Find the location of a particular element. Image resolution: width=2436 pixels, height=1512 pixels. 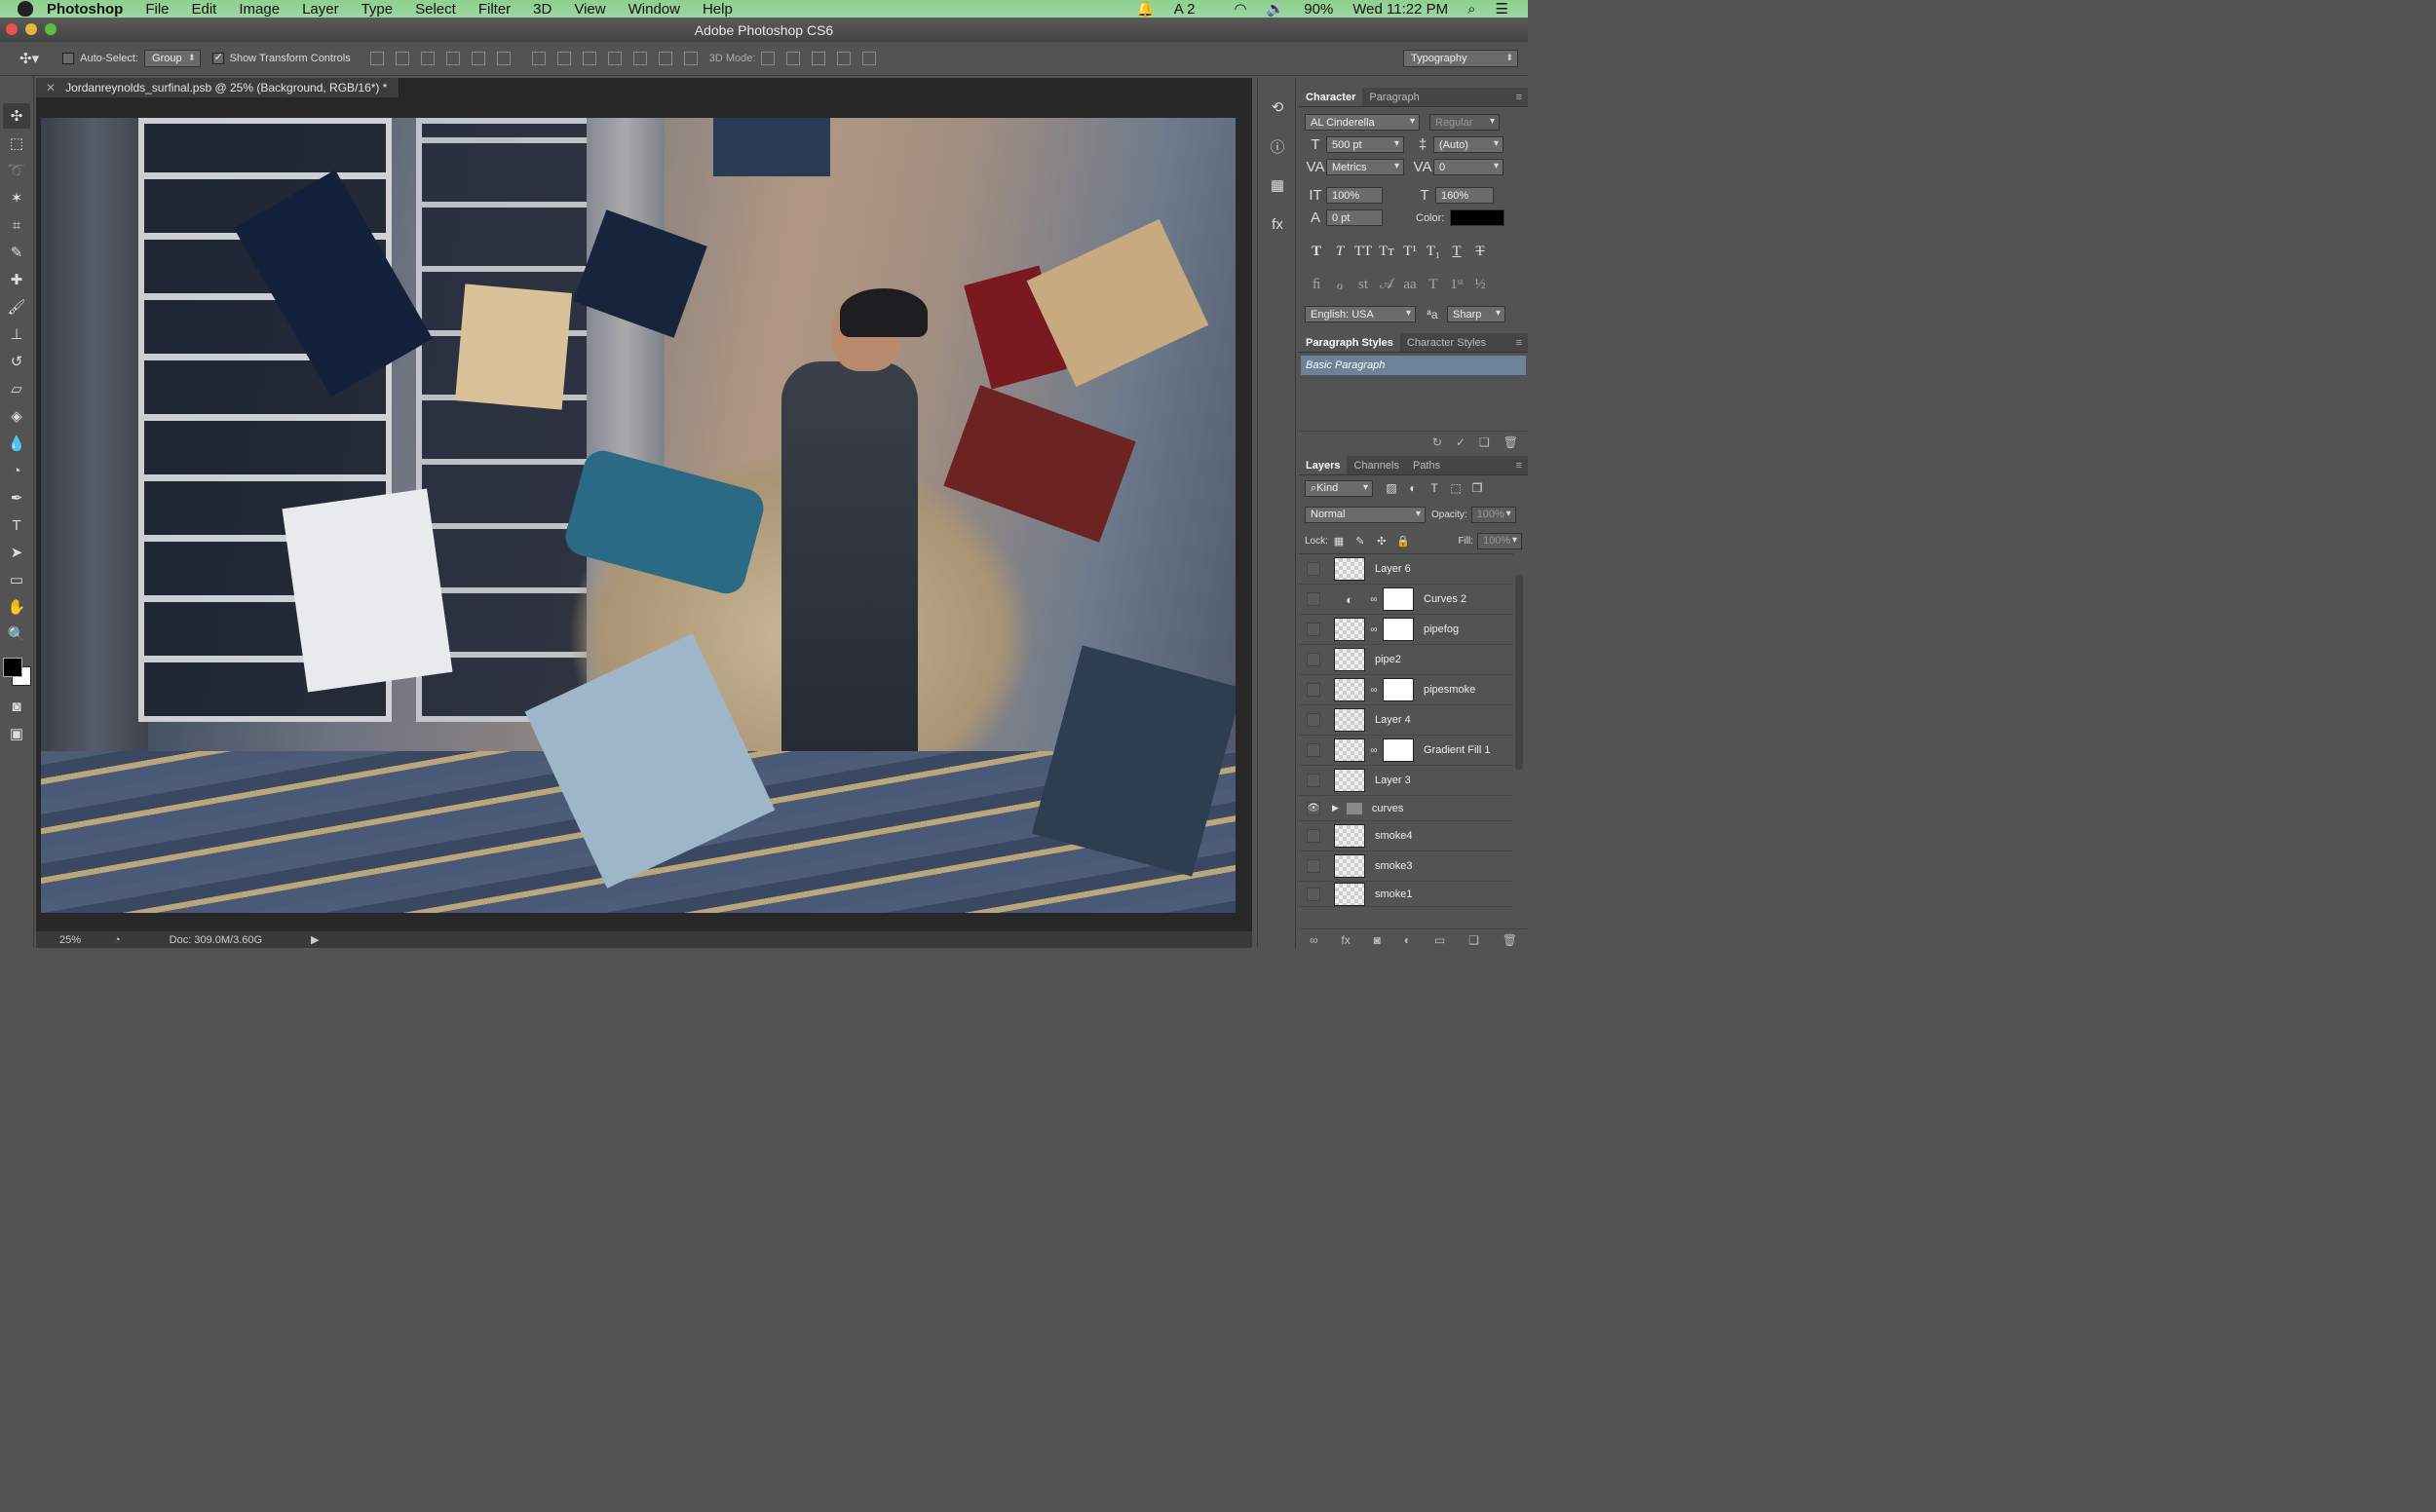

layers-scrollbar is located at coordinates (1519, 673).